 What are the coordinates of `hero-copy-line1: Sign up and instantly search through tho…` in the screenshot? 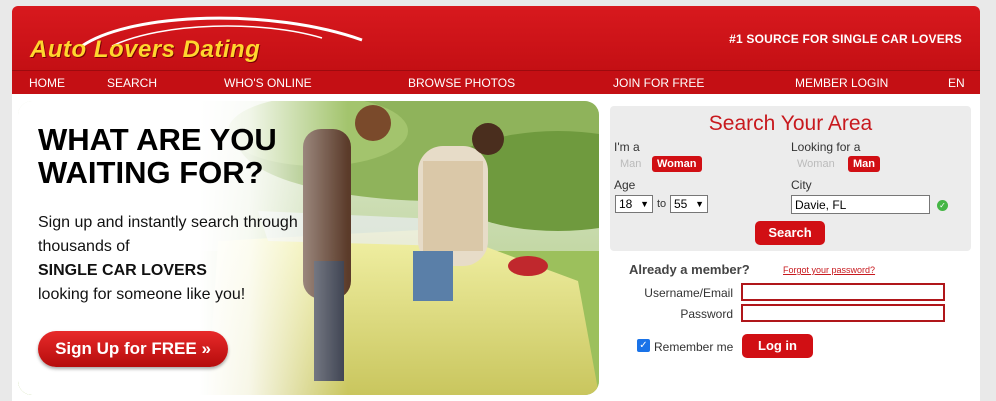 It's located at (168, 234).